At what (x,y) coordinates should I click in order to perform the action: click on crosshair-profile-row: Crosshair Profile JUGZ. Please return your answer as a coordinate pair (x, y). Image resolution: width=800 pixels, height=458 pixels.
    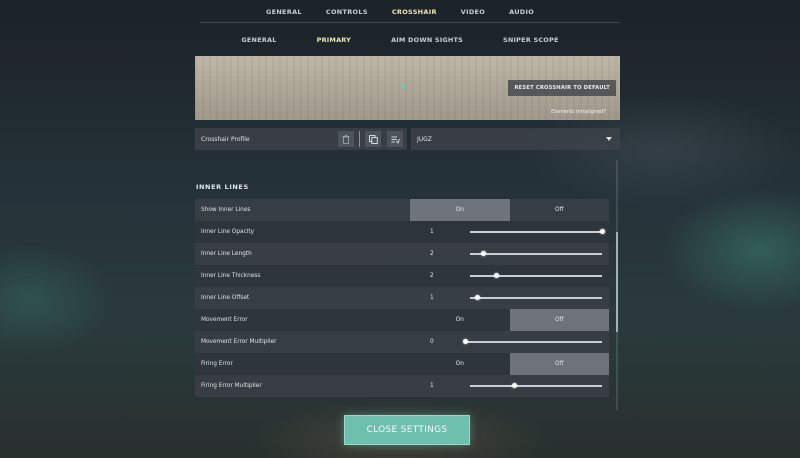
    Looking at the image, I should click on (407, 139).